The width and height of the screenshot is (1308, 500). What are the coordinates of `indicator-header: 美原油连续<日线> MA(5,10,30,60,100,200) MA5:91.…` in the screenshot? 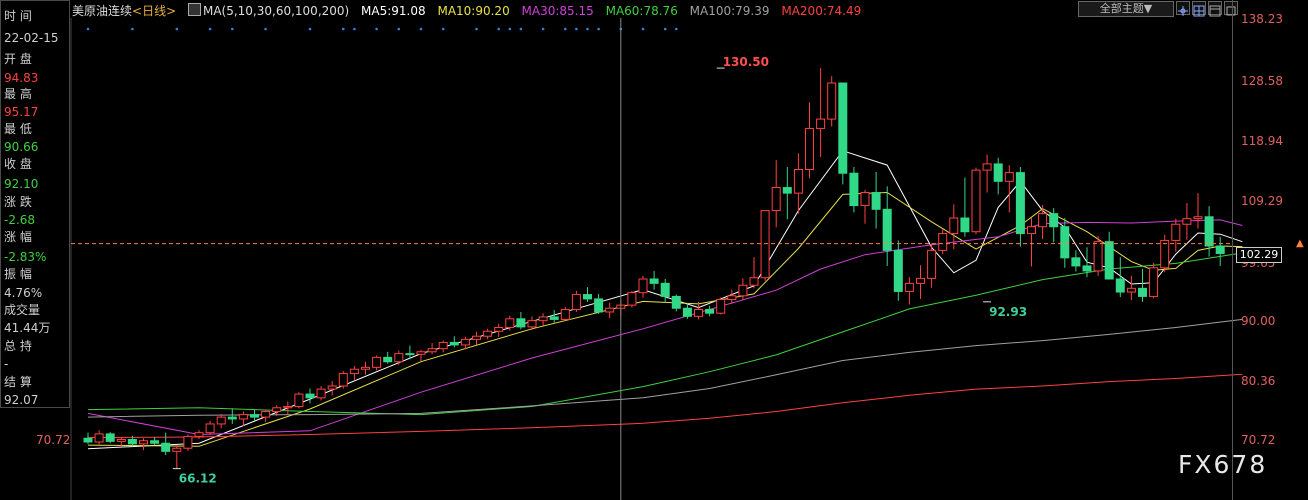 It's located at (470, 10).